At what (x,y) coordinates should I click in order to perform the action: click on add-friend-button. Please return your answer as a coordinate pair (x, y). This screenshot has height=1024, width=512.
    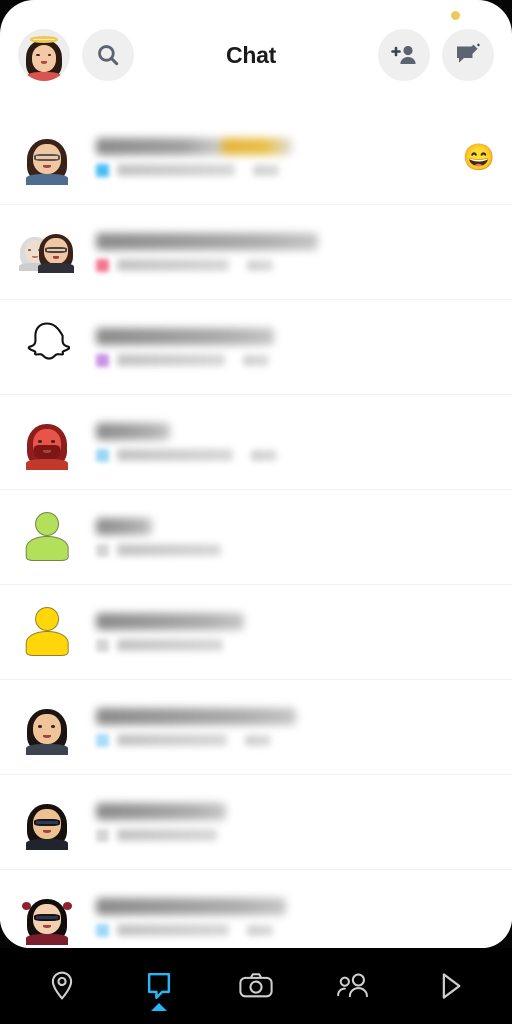
    Looking at the image, I should click on (404, 55).